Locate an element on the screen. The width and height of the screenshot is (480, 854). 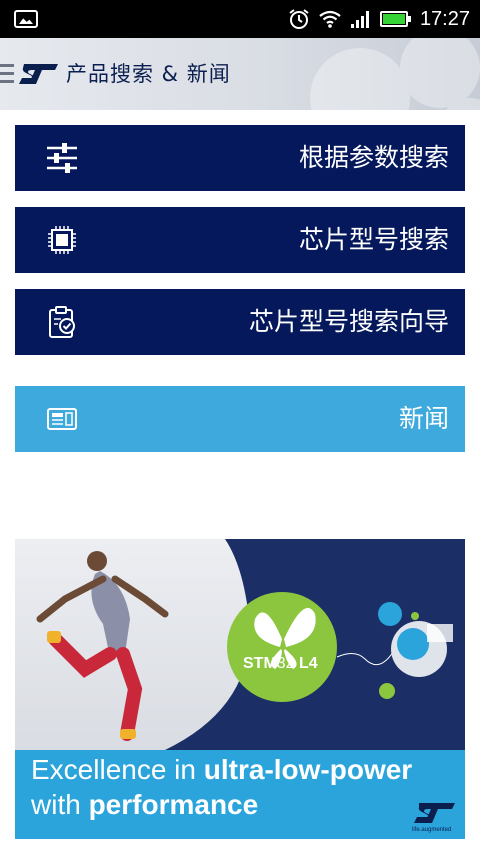
sliders-icon is located at coordinates (62, 158).